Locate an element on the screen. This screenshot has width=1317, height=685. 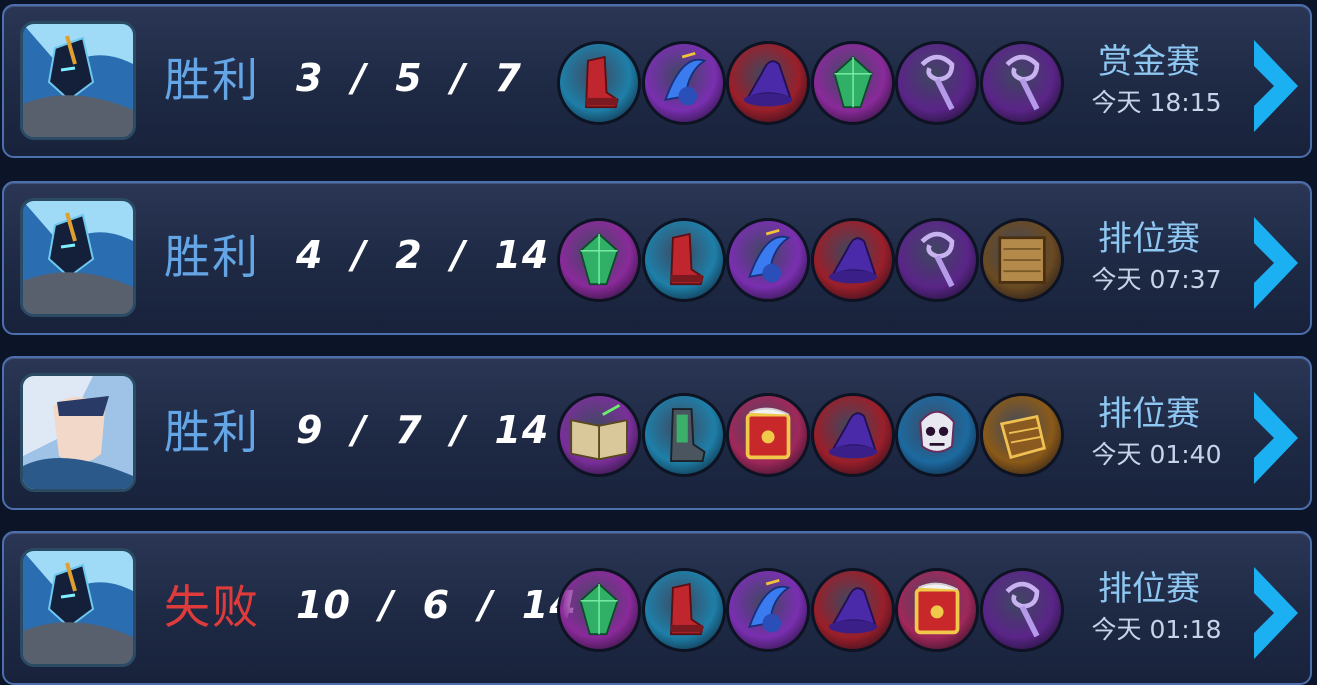
wooden-book-icon is located at coordinates (1021, 260).